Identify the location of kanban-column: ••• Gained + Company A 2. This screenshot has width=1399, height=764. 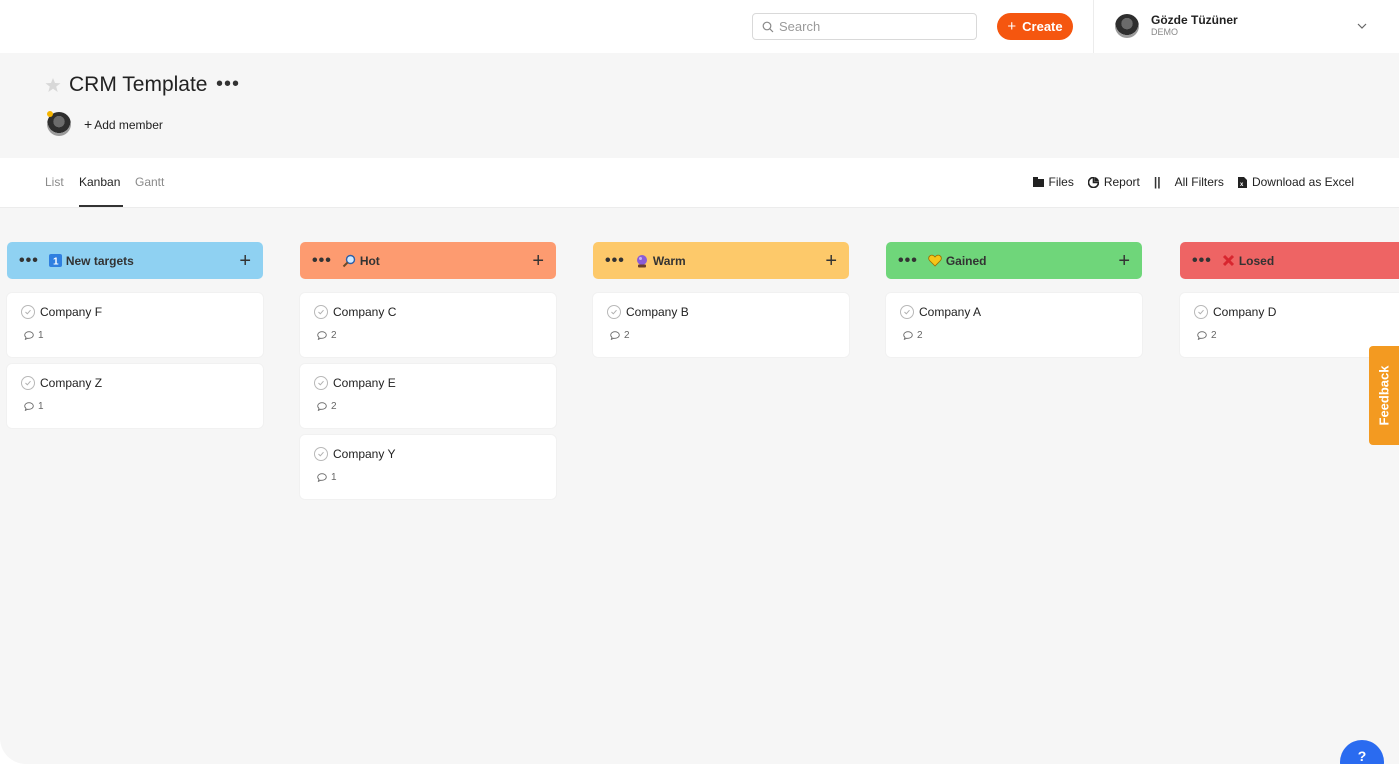
(1014, 299).